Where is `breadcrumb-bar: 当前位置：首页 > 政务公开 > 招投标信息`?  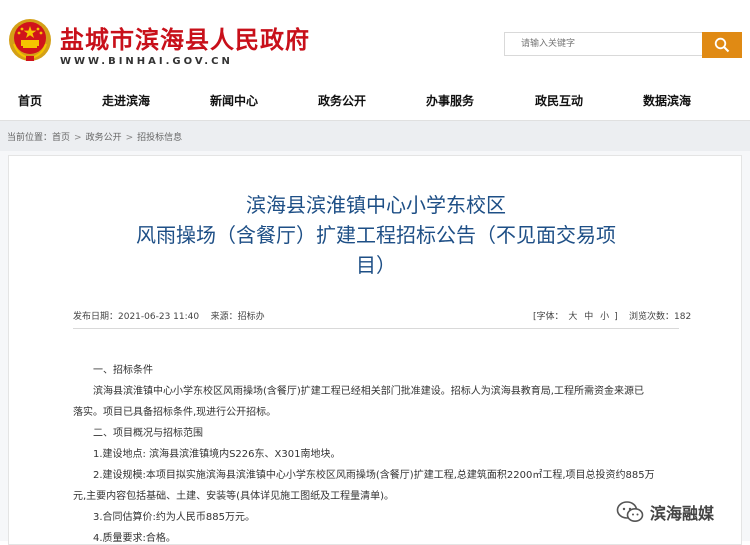 breadcrumb-bar: 当前位置：首页 > 政务公开 > 招投标信息 is located at coordinates (375, 136).